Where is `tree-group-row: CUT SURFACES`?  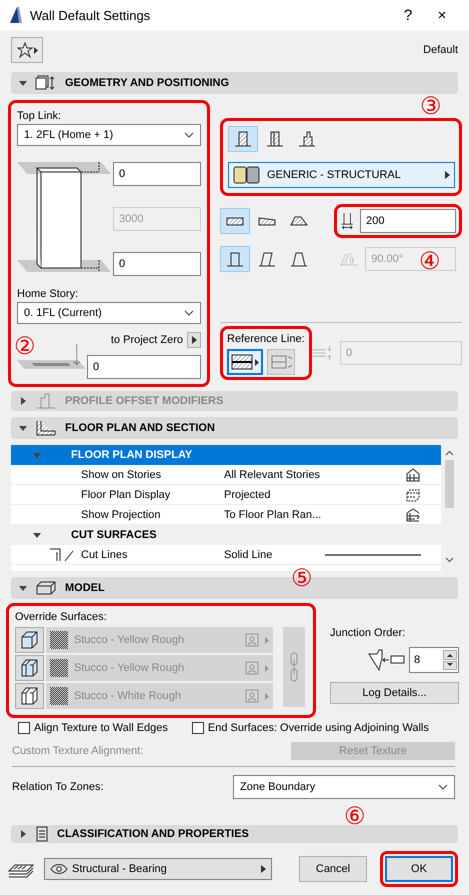
tree-group-row: CUT SURFACES is located at coordinates (226, 535).